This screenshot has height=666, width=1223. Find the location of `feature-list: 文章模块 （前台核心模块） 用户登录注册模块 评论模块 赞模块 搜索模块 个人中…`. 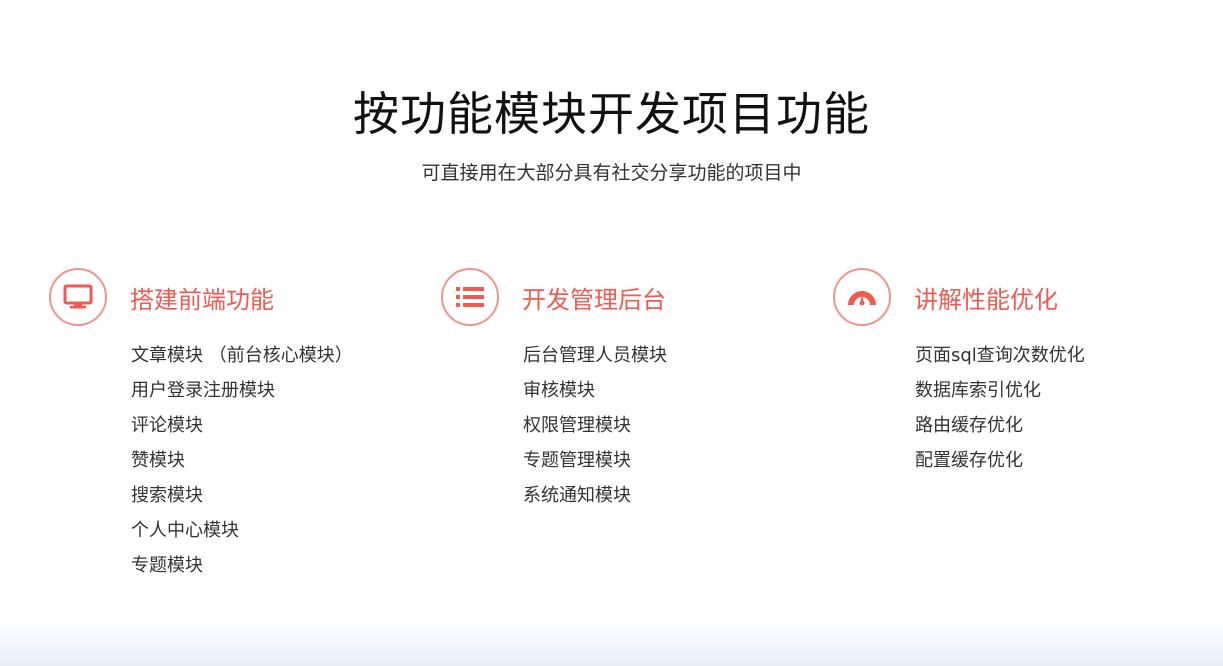

feature-list: 文章模块 （前台核心模块） 用户登录注册模块 评论模块 赞模块 搜索模块 个人中… is located at coordinates (255, 460).